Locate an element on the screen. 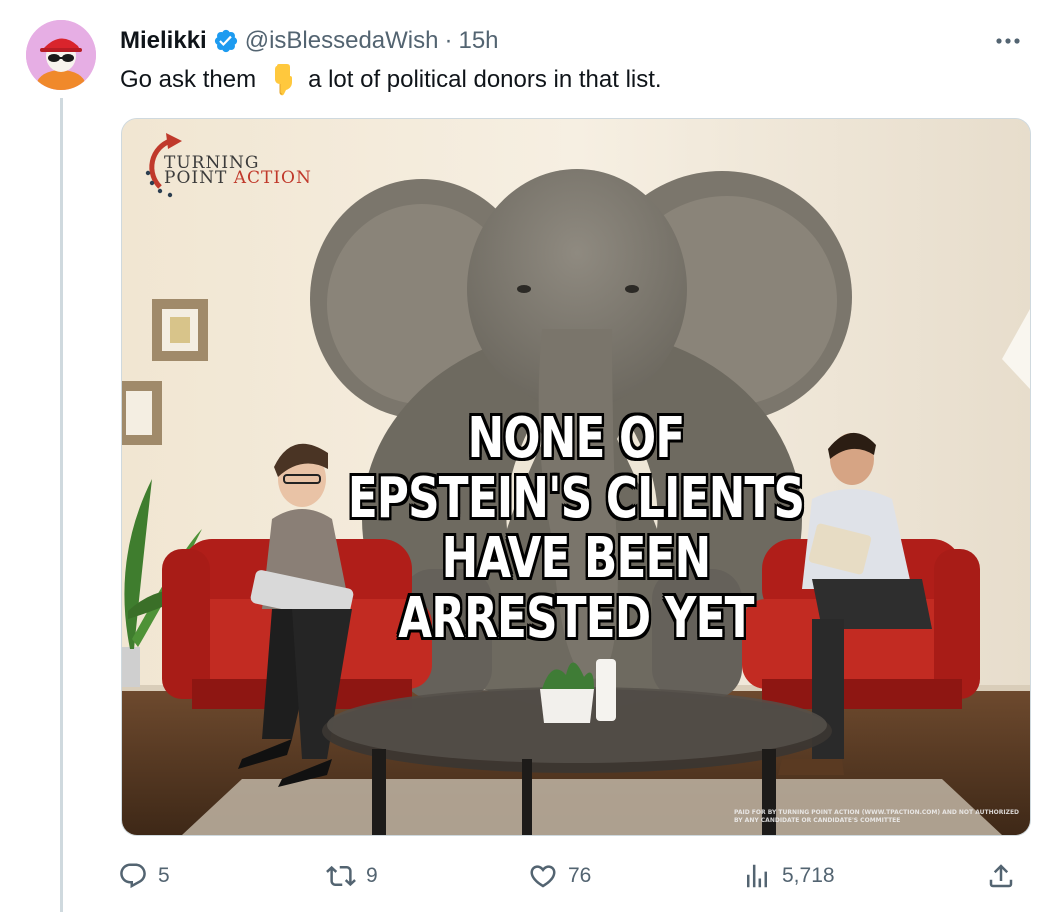 Image resolution: width=1056 pixels, height=912 pixels. avatar is located at coordinates (61, 55).